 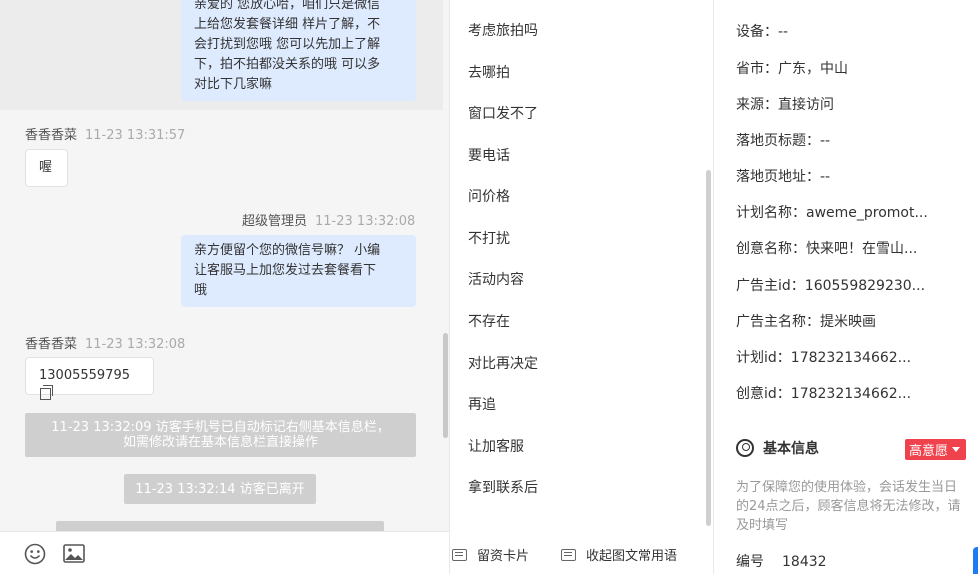 What do you see at coordinates (770, 286) in the screenshot?
I see `info-label: 广告主id：` at bounding box center [770, 286].